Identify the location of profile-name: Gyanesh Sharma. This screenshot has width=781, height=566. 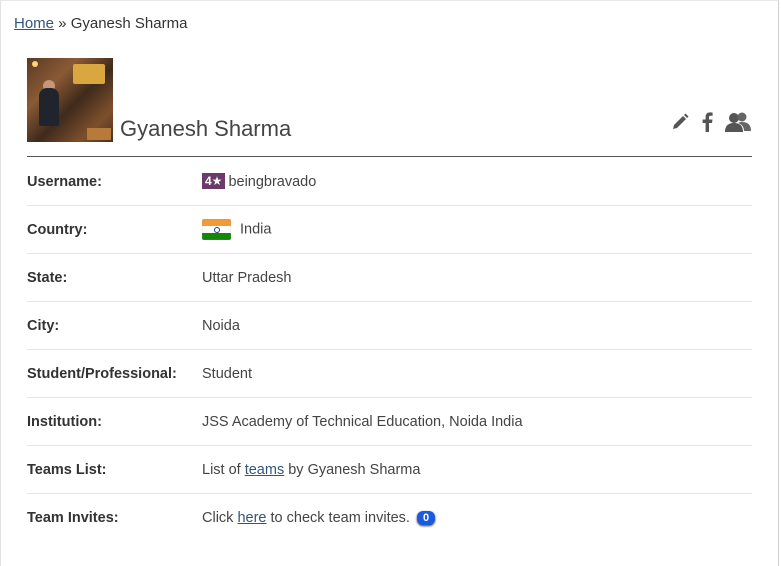
(206, 128).